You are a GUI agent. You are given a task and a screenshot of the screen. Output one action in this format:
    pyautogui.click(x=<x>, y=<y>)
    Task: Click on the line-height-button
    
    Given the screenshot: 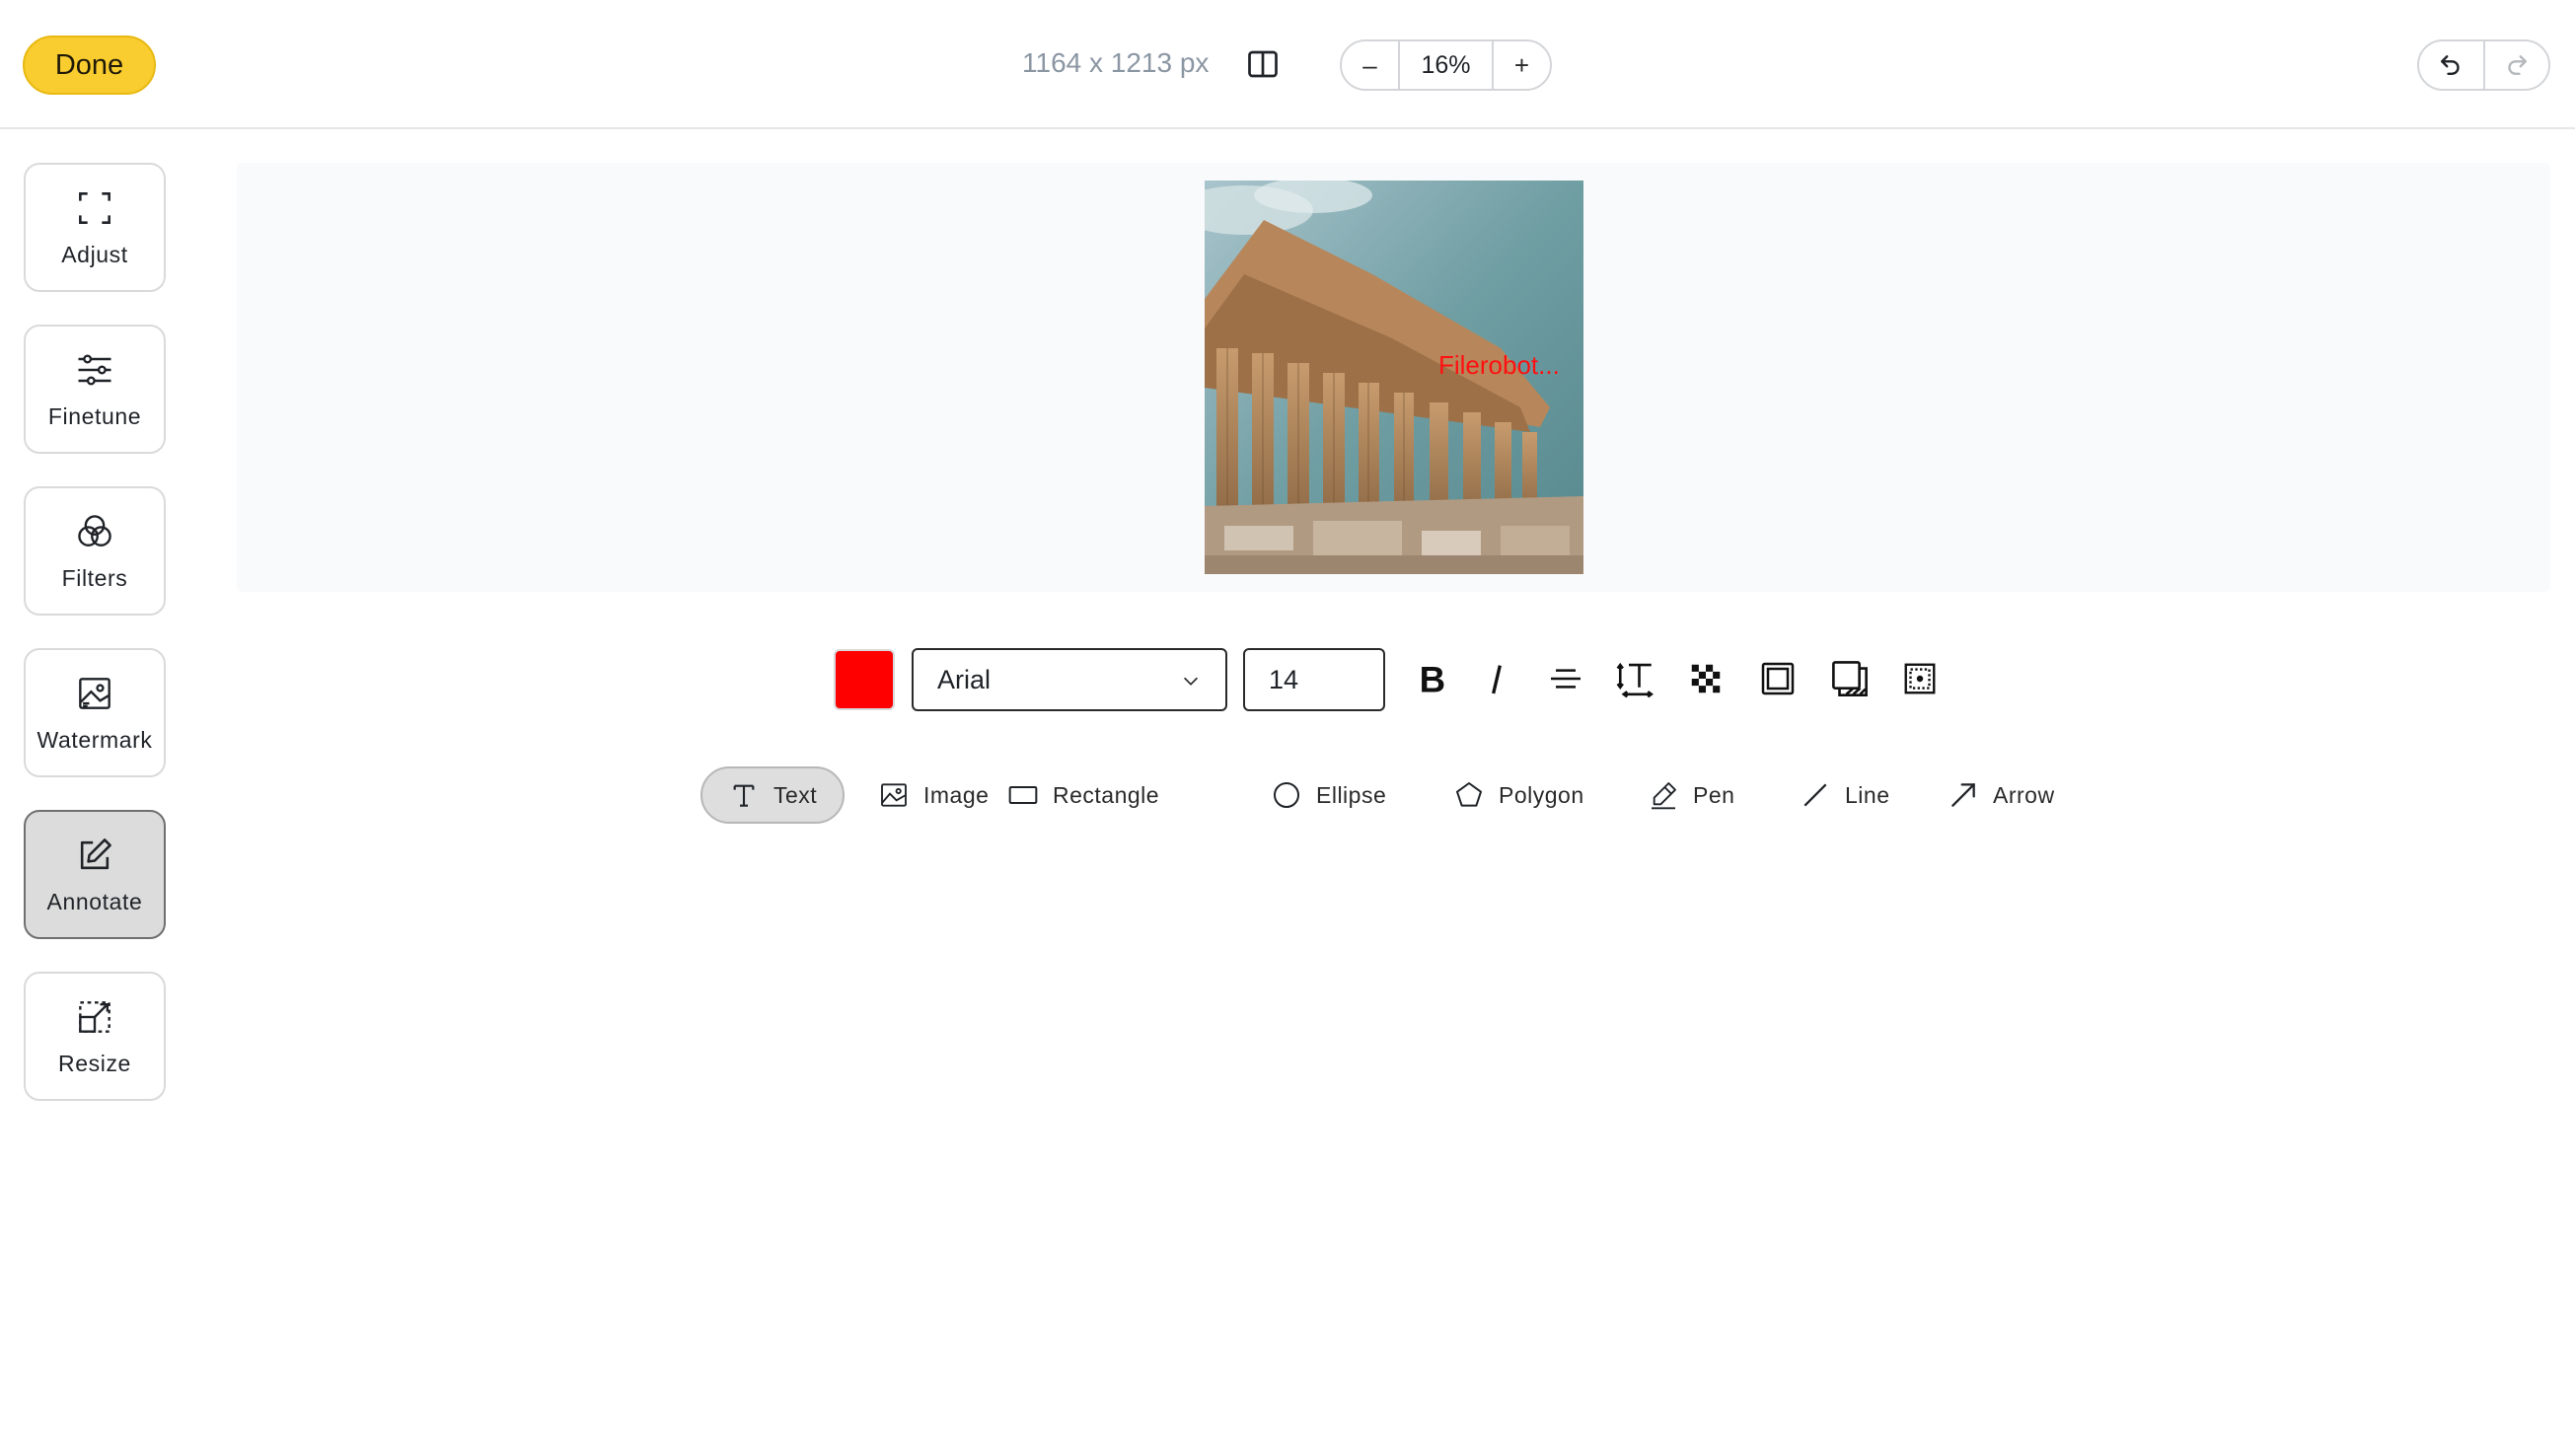 What is the action you would take?
    pyautogui.click(x=1635, y=678)
    